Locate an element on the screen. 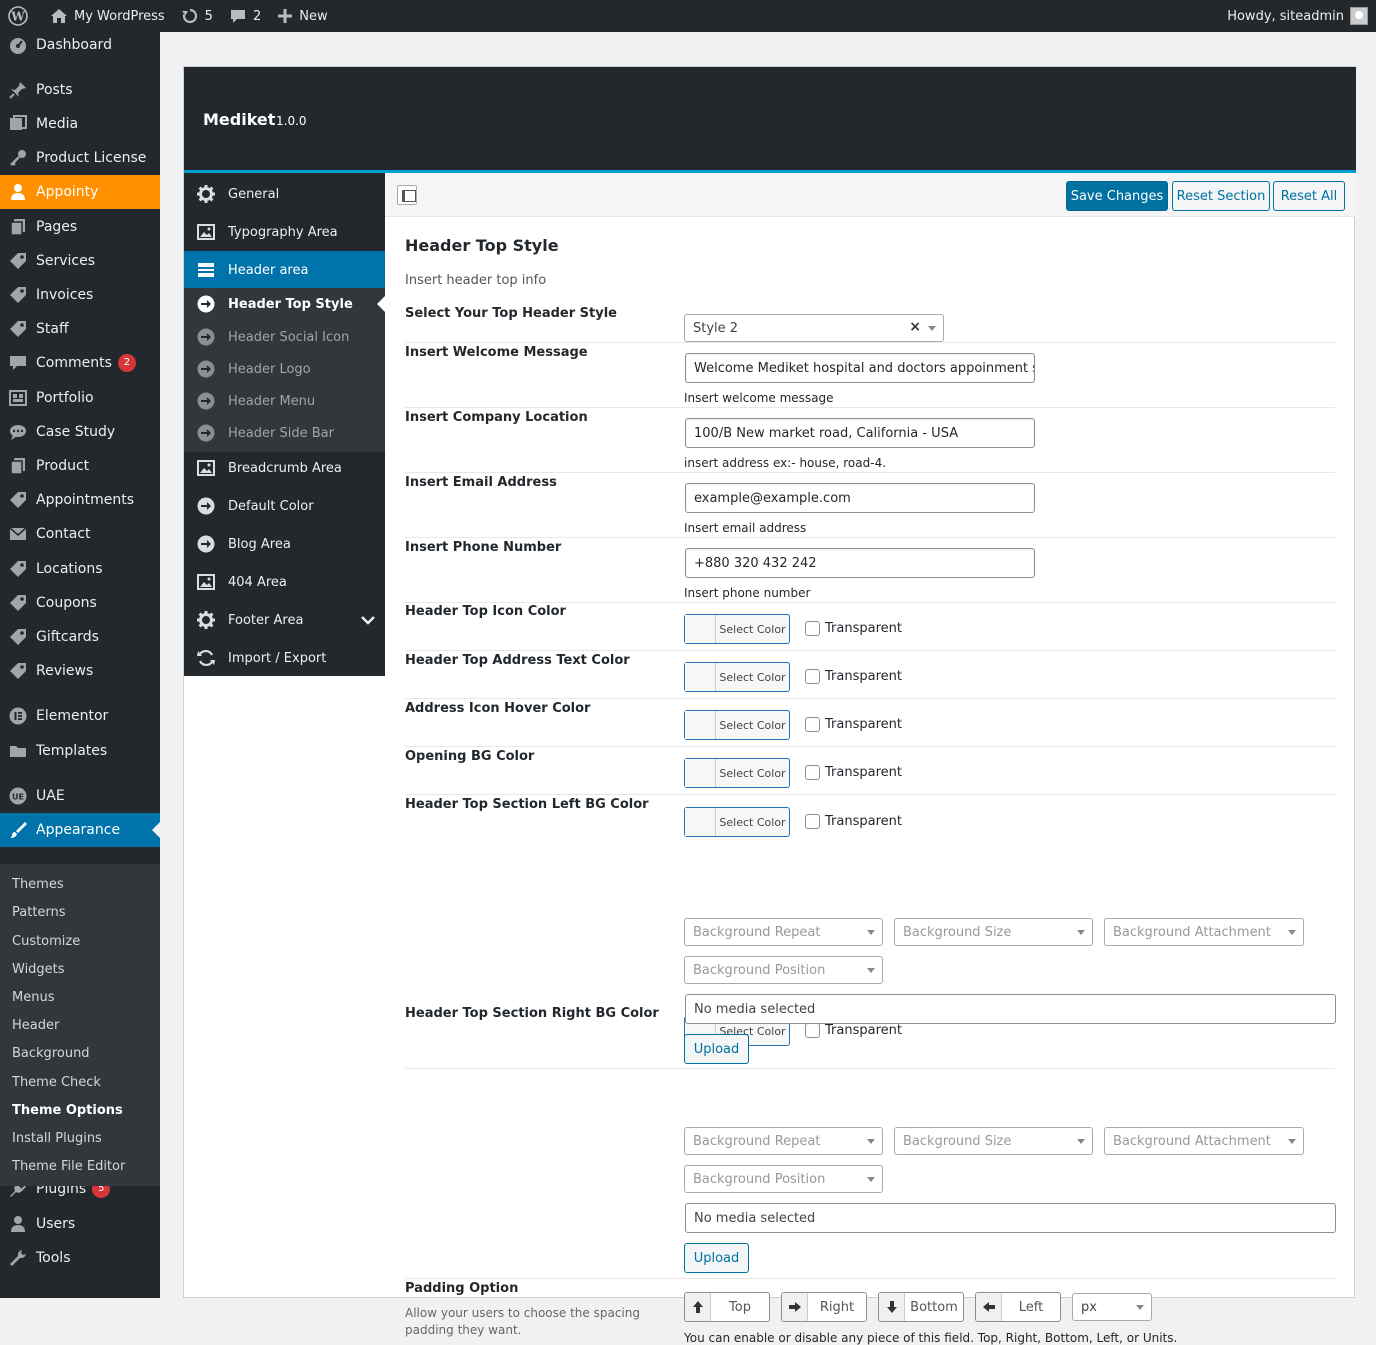 The height and width of the screenshot is (1345, 1376). submenu-item-install-plugins: Install Plugins is located at coordinates (57, 1138).